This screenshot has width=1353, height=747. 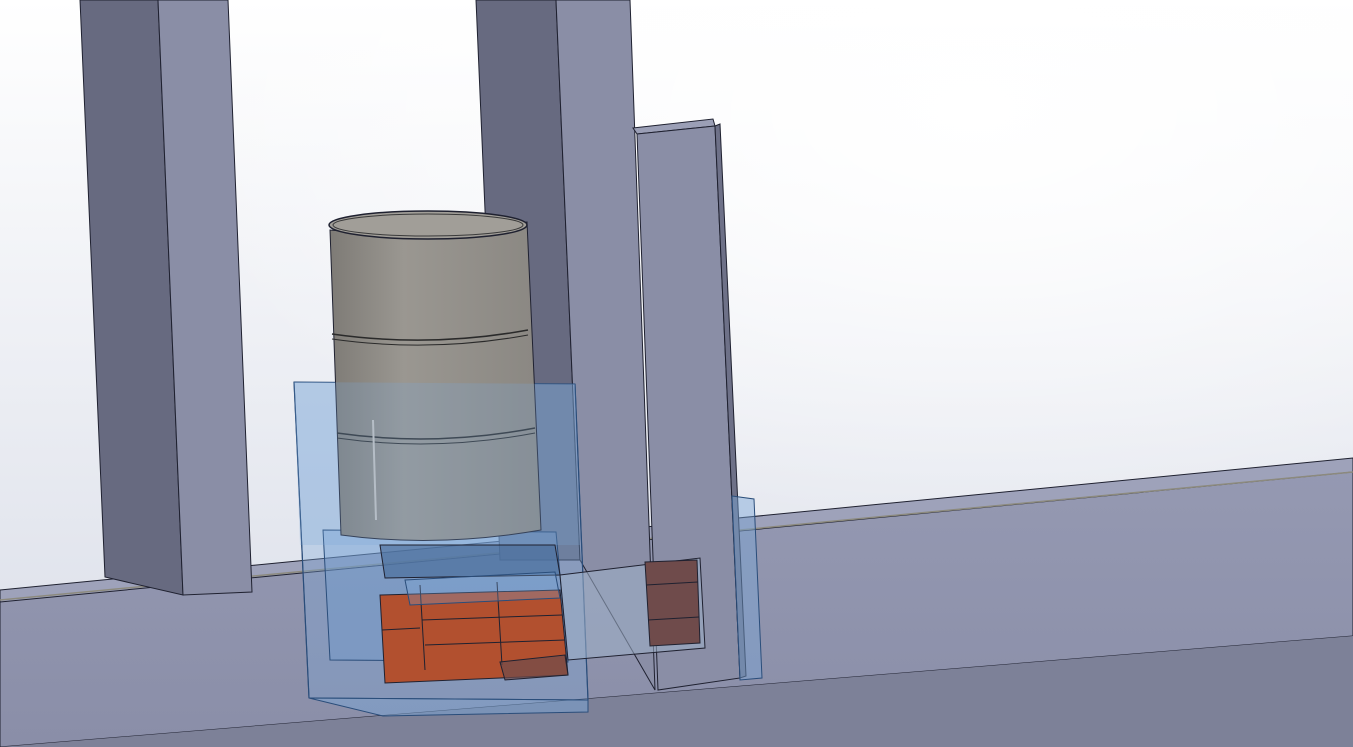 I want to click on right-brick-face, so click(x=672, y=603).